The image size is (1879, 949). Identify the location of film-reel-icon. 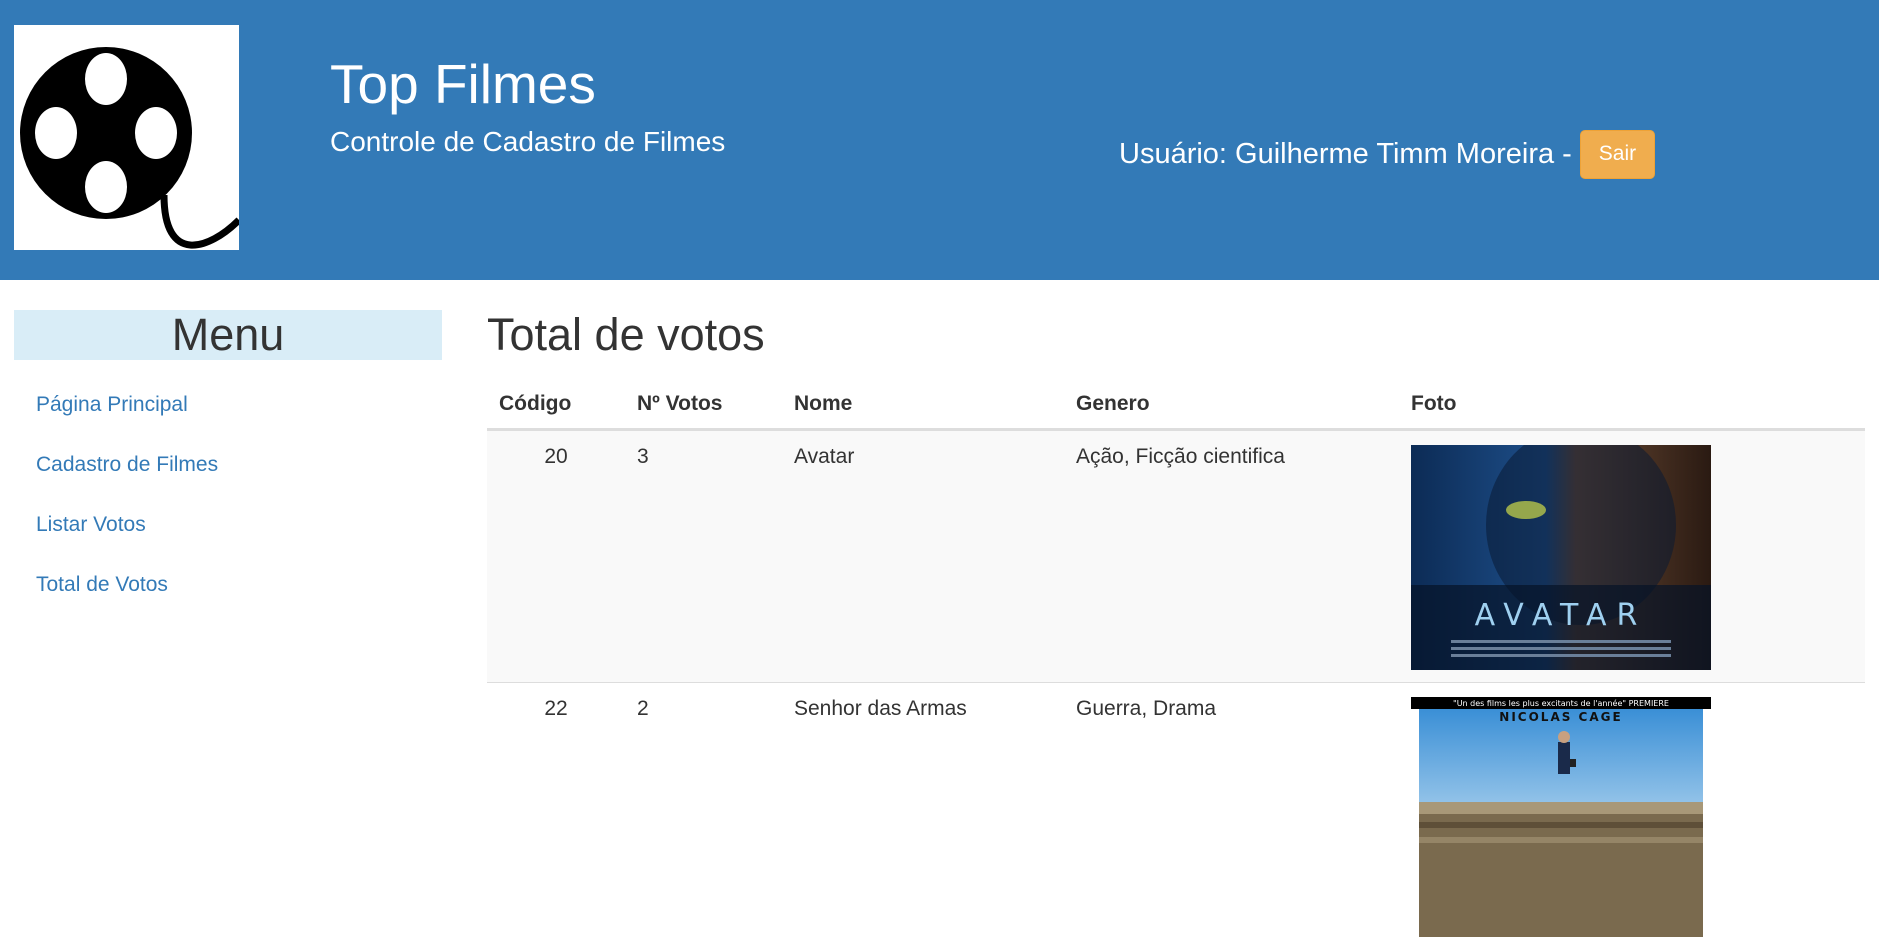
(126, 137).